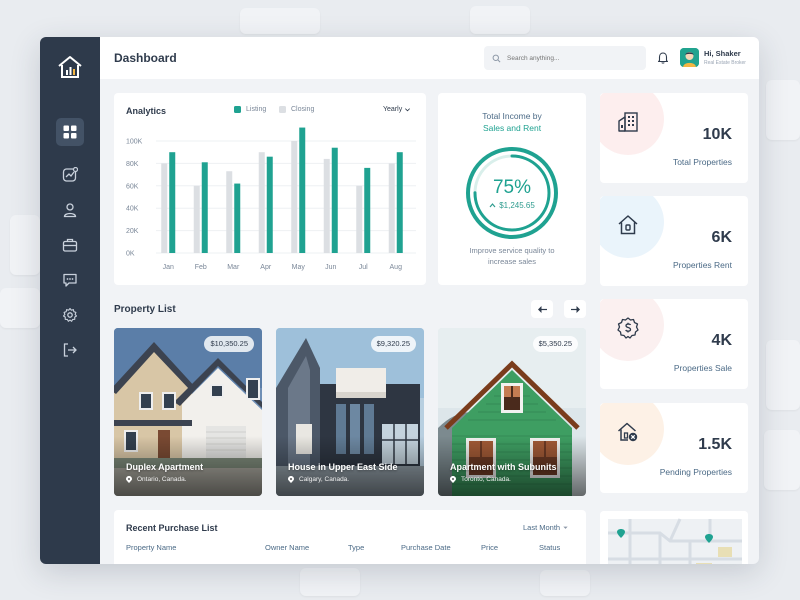 This screenshot has height=600, width=800. Describe the element at coordinates (229, 344) in the screenshot. I see `property-price: $10,350.25` at that location.